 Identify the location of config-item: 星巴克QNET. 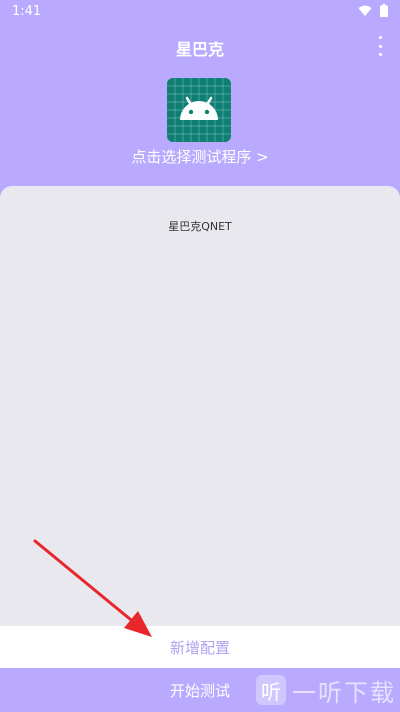
(200, 226).